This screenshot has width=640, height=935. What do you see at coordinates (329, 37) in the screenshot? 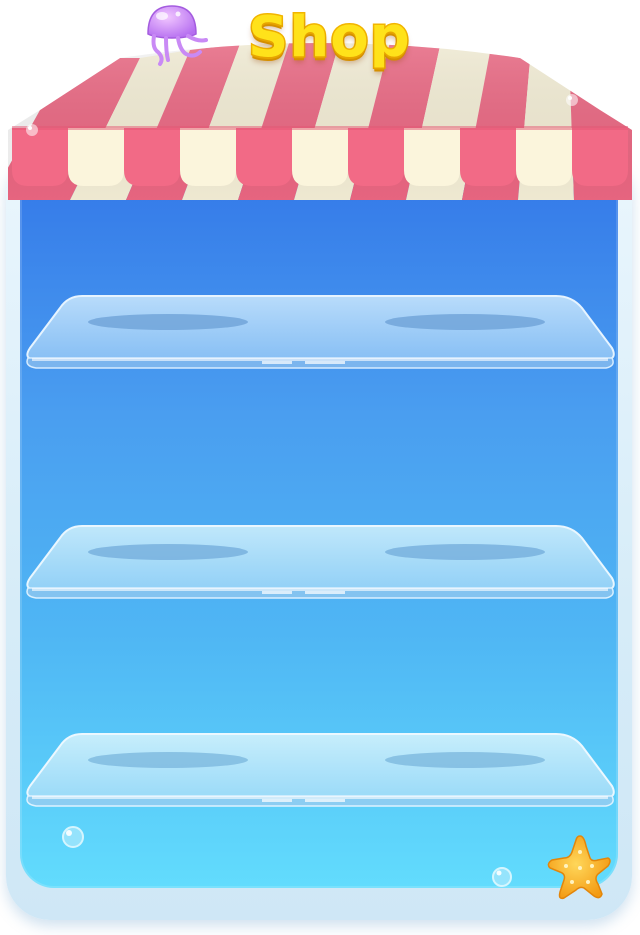
I see `page-title: Shop` at bounding box center [329, 37].